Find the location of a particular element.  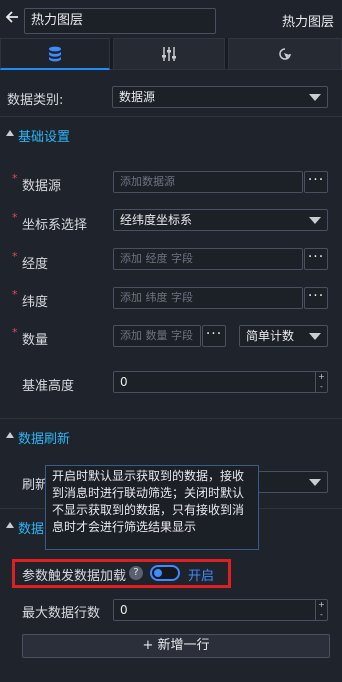

param-load-state: 开启 is located at coordinates (201, 576).